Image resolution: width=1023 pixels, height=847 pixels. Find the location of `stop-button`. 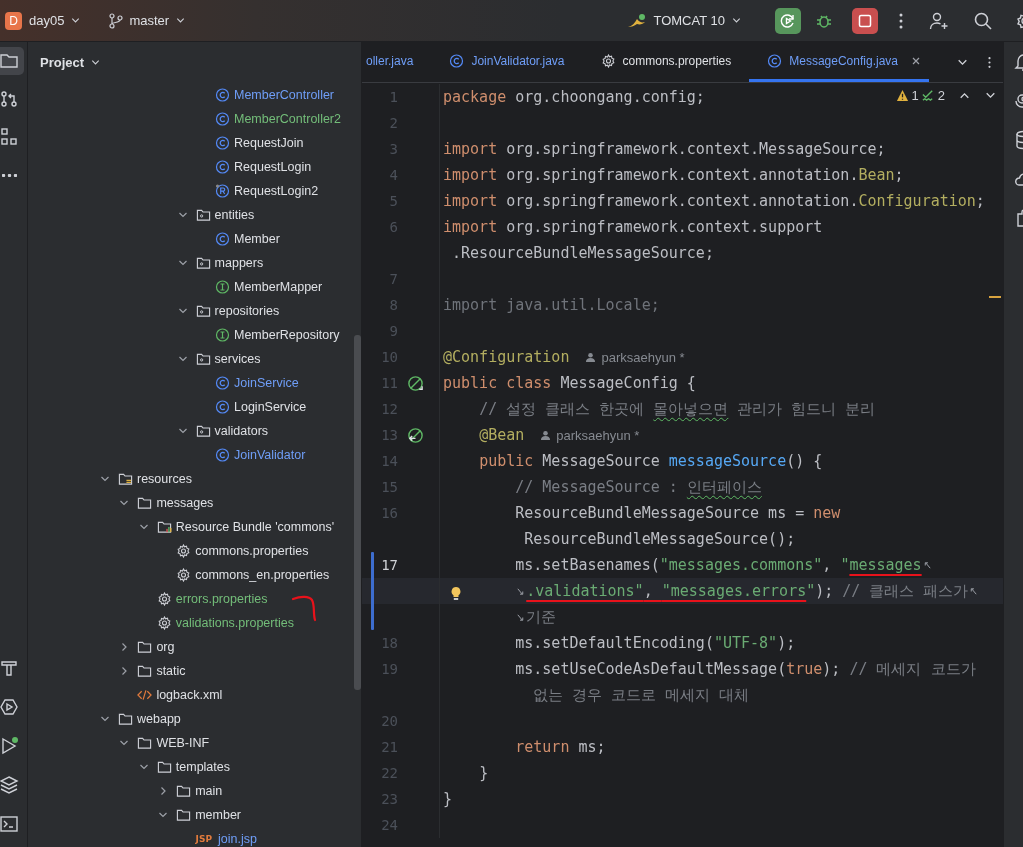

stop-button is located at coordinates (865, 20).